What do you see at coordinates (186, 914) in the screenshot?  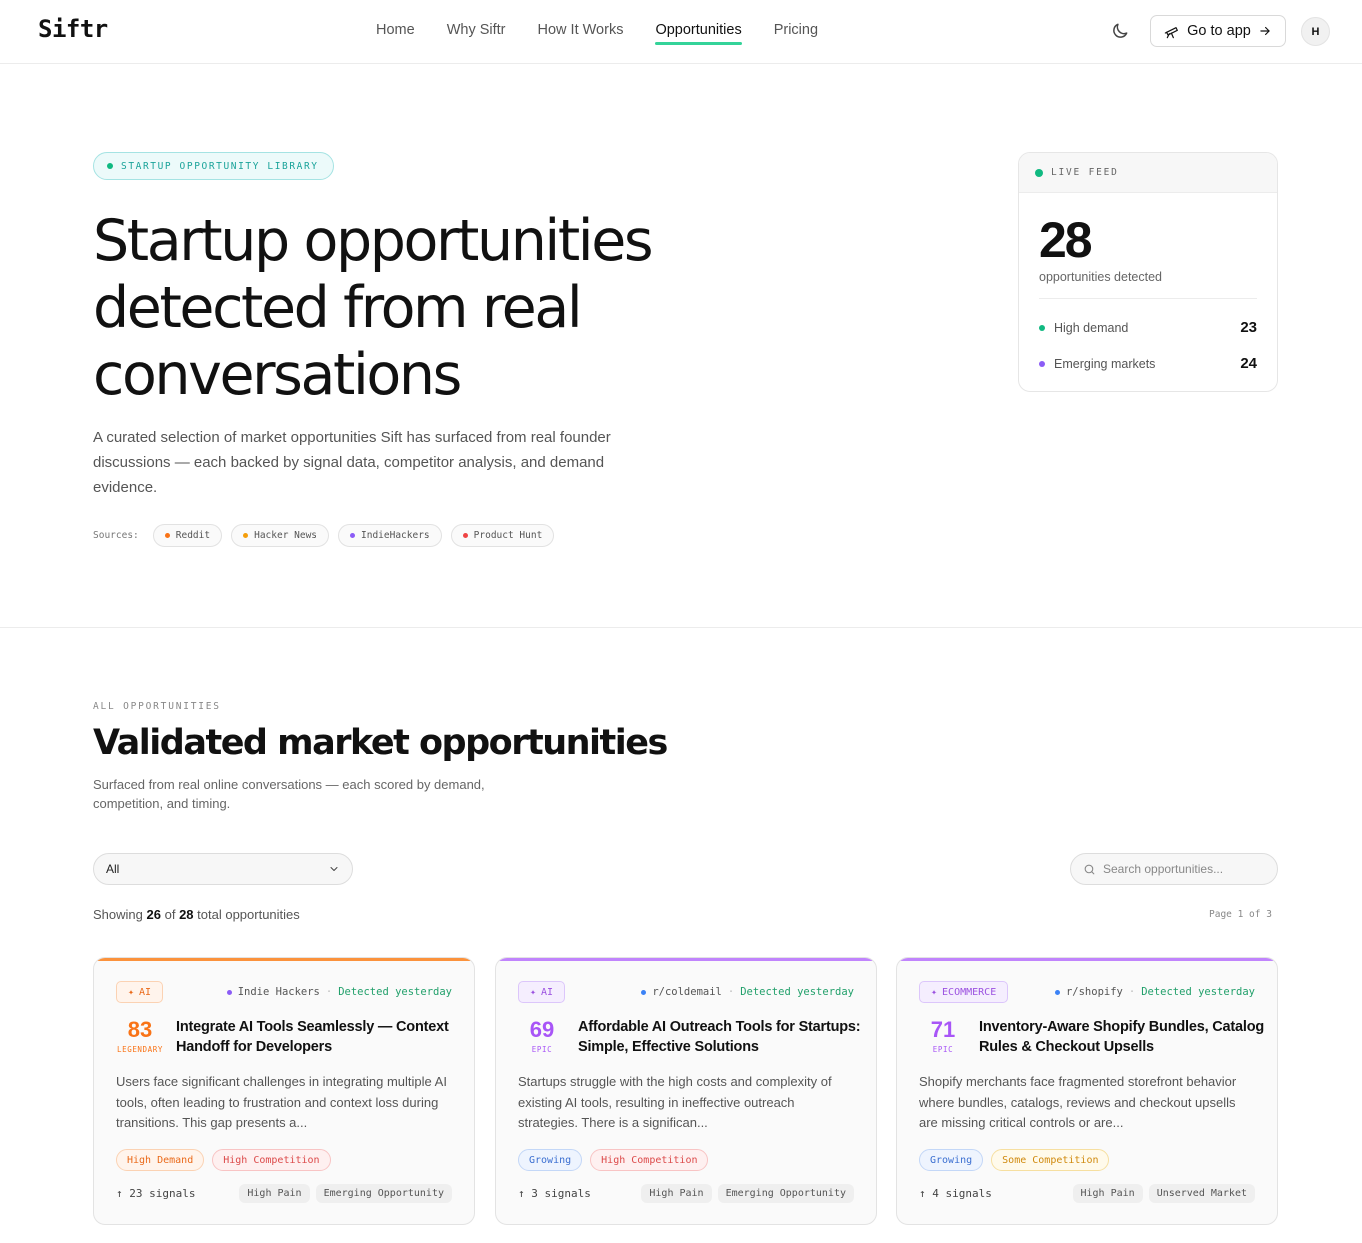 I see `showing-total: 28` at bounding box center [186, 914].